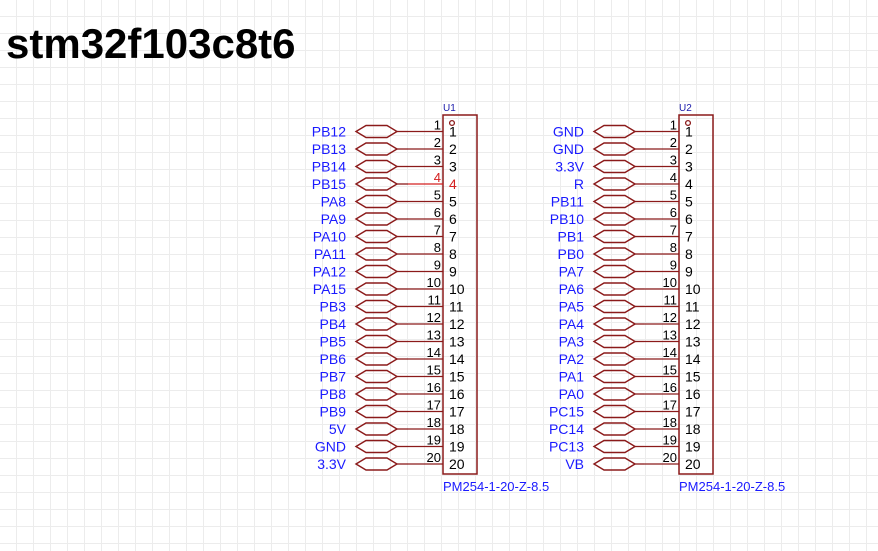 The width and height of the screenshot is (878, 551). What do you see at coordinates (333, 359) in the screenshot?
I see `net-label: PB6` at bounding box center [333, 359].